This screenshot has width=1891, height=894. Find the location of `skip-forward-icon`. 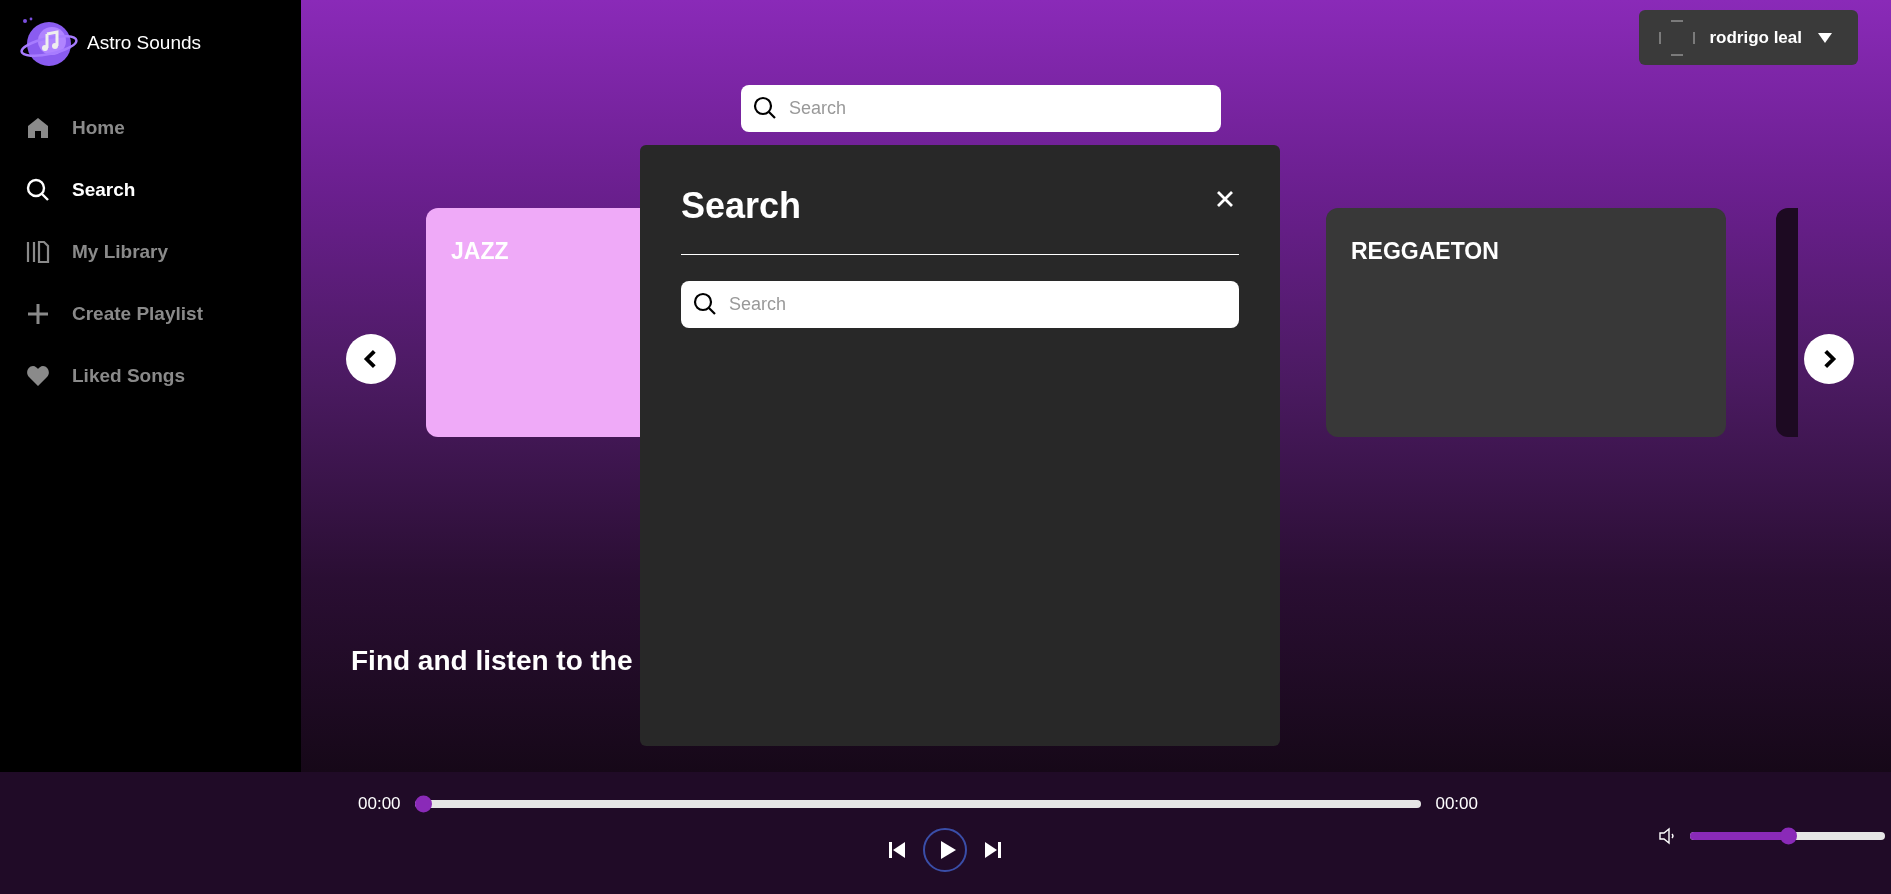

skip-forward-icon is located at coordinates (993, 850).